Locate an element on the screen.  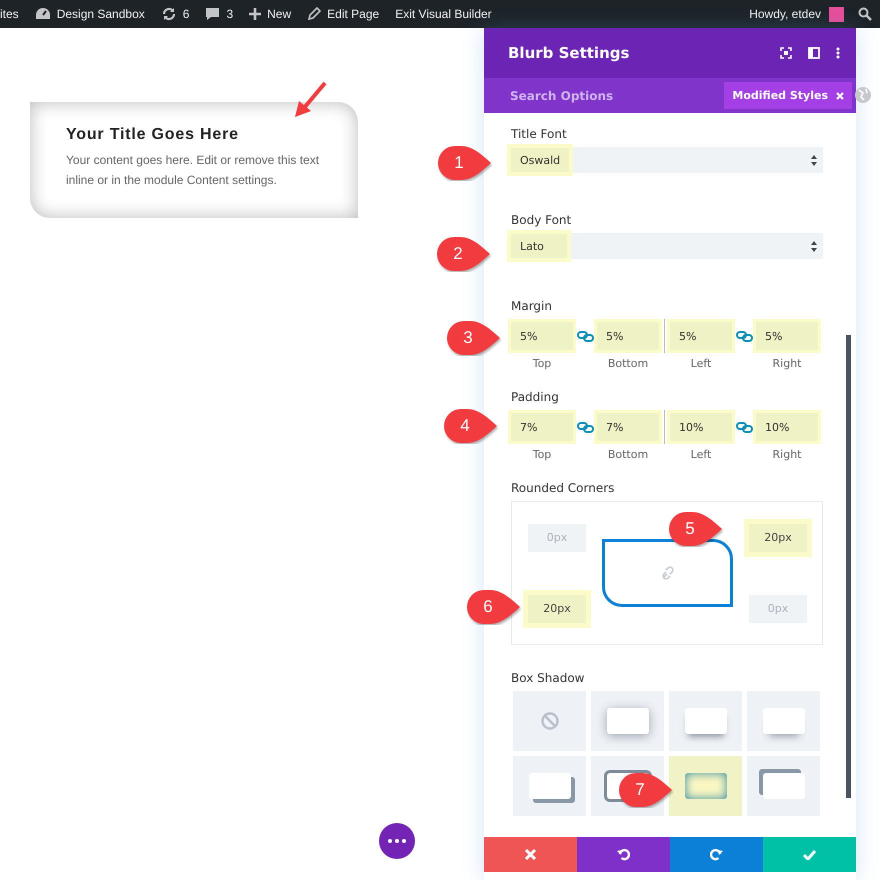
callout-tooltip: 1 is located at coordinates (465, 163).